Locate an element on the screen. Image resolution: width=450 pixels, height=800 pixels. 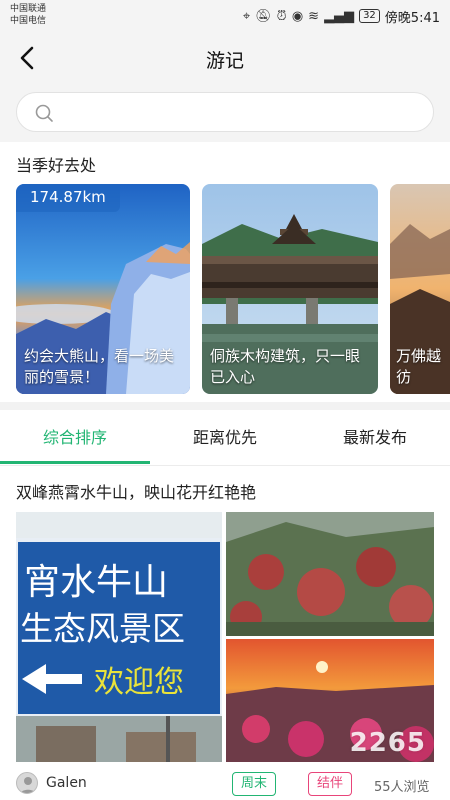
avatar is located at coordinates (27, 783).